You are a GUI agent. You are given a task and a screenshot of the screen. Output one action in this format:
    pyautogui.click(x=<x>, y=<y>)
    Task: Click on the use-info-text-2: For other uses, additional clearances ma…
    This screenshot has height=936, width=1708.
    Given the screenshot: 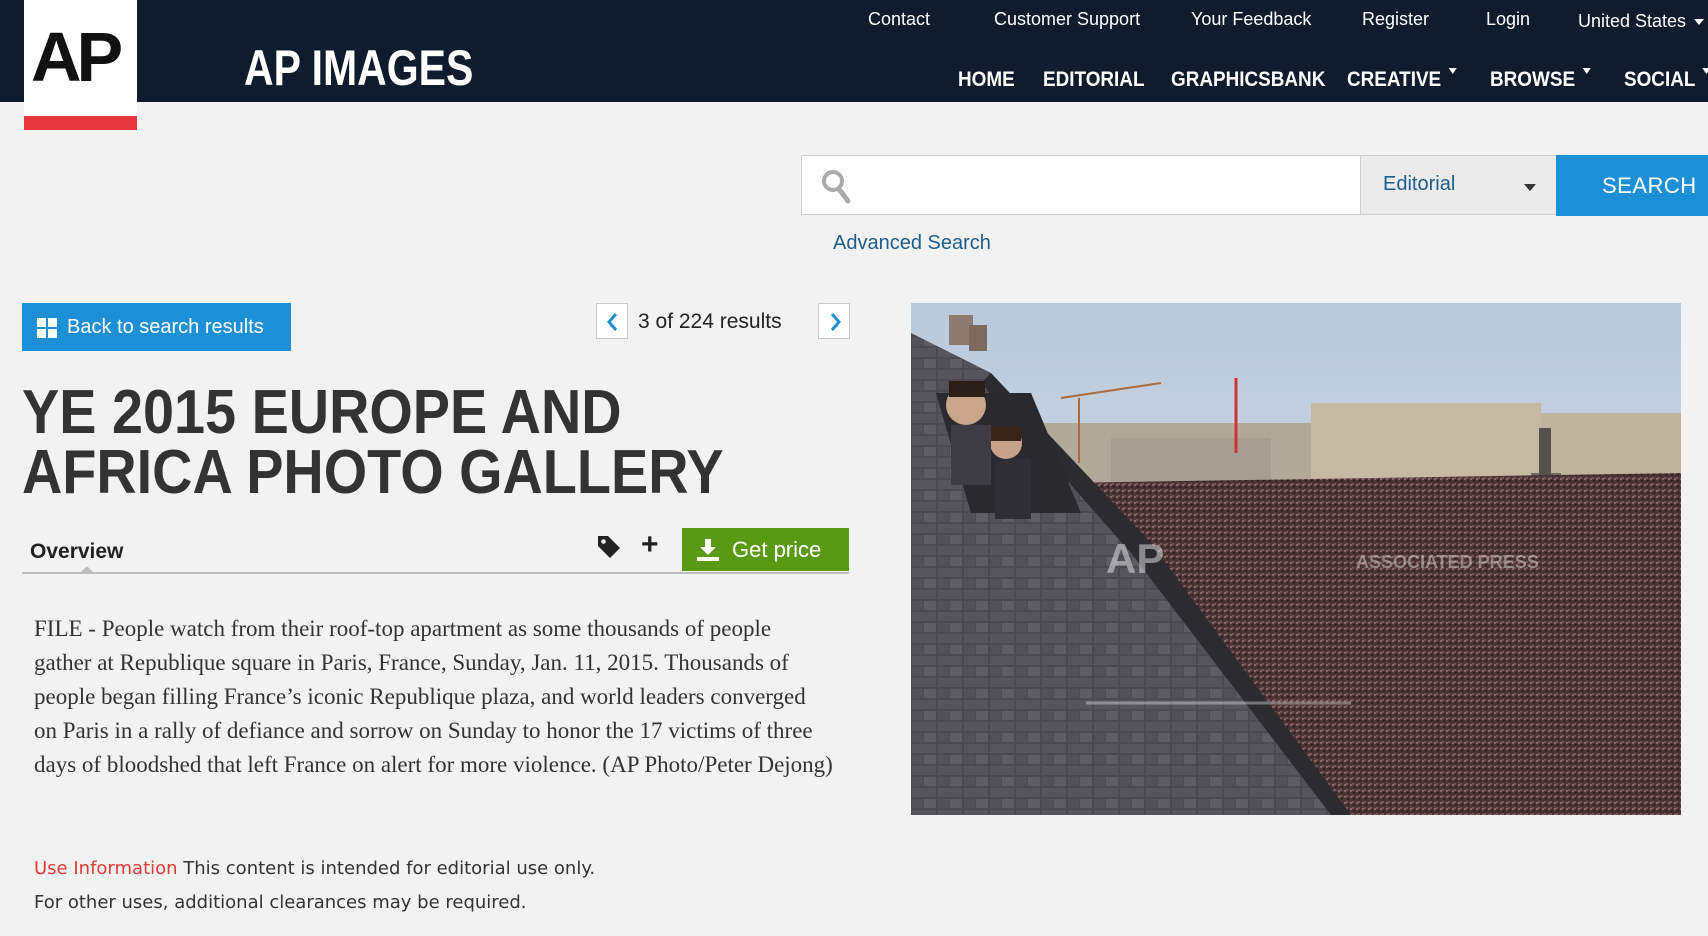 What is the action you would take?
    pyautogui.click(x=280, y=902)
    